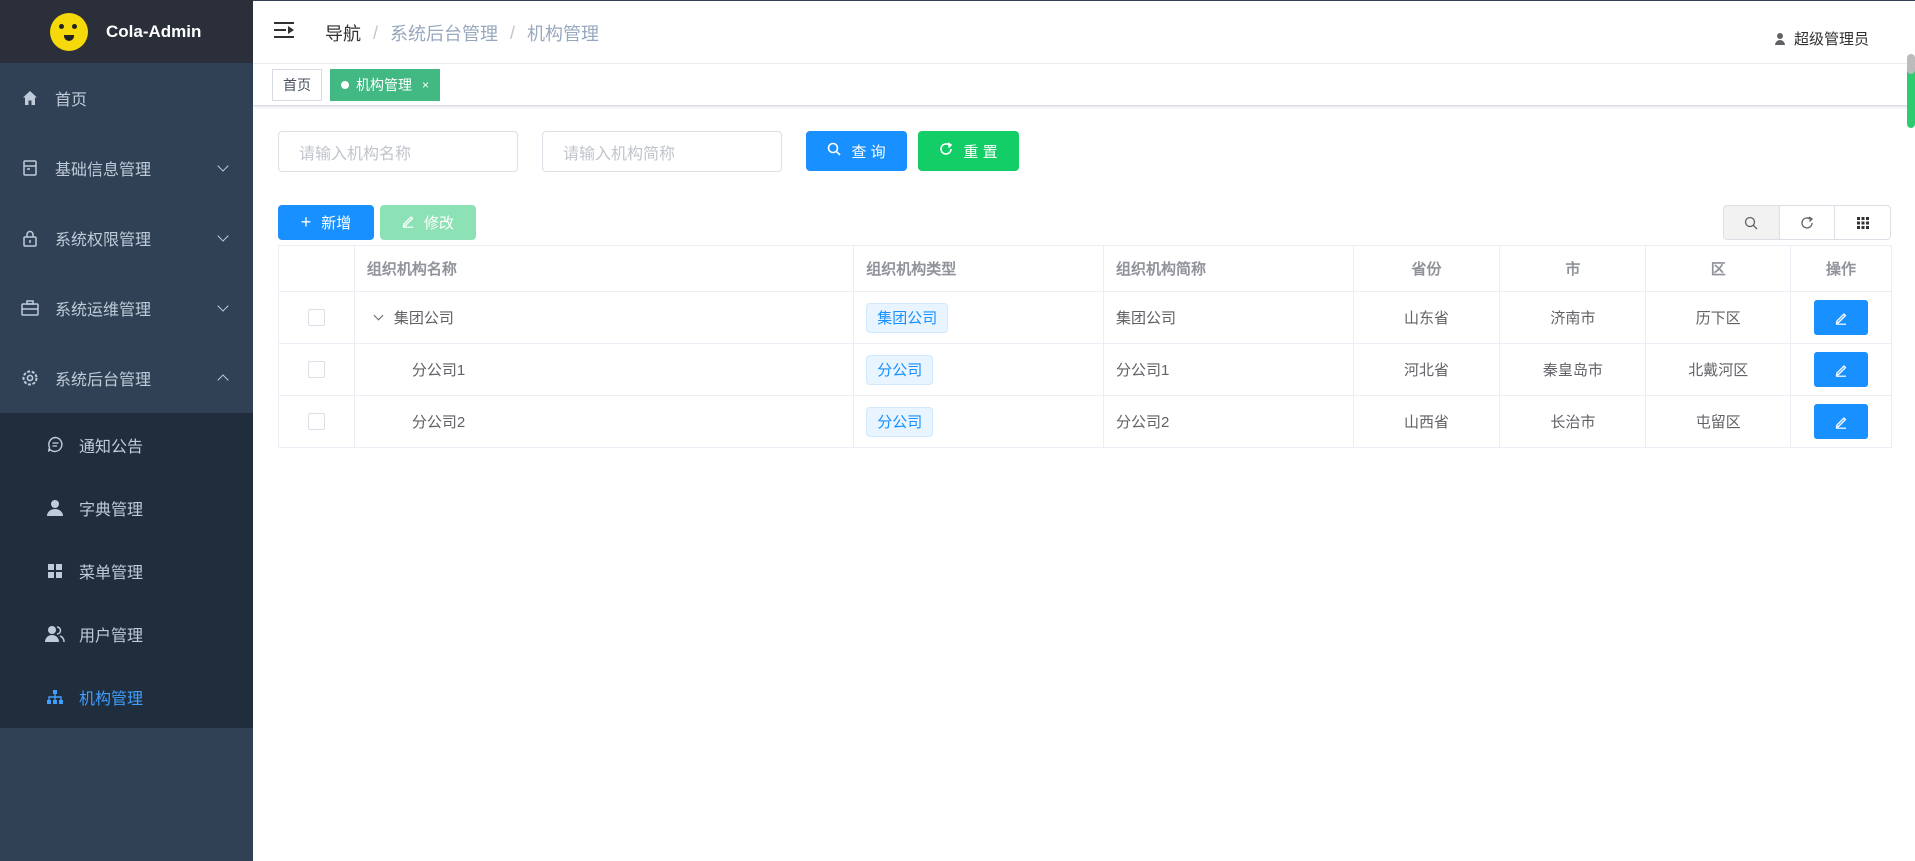 This screenshot has width=1915, height=861. Describe the element at coordinates (423, 318) in the screenshot. I see `org-name: 集团公司` at that location.